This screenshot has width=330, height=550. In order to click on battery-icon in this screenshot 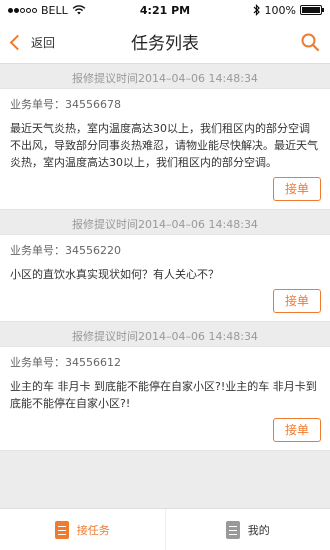, I will do `click(312, 10)`.